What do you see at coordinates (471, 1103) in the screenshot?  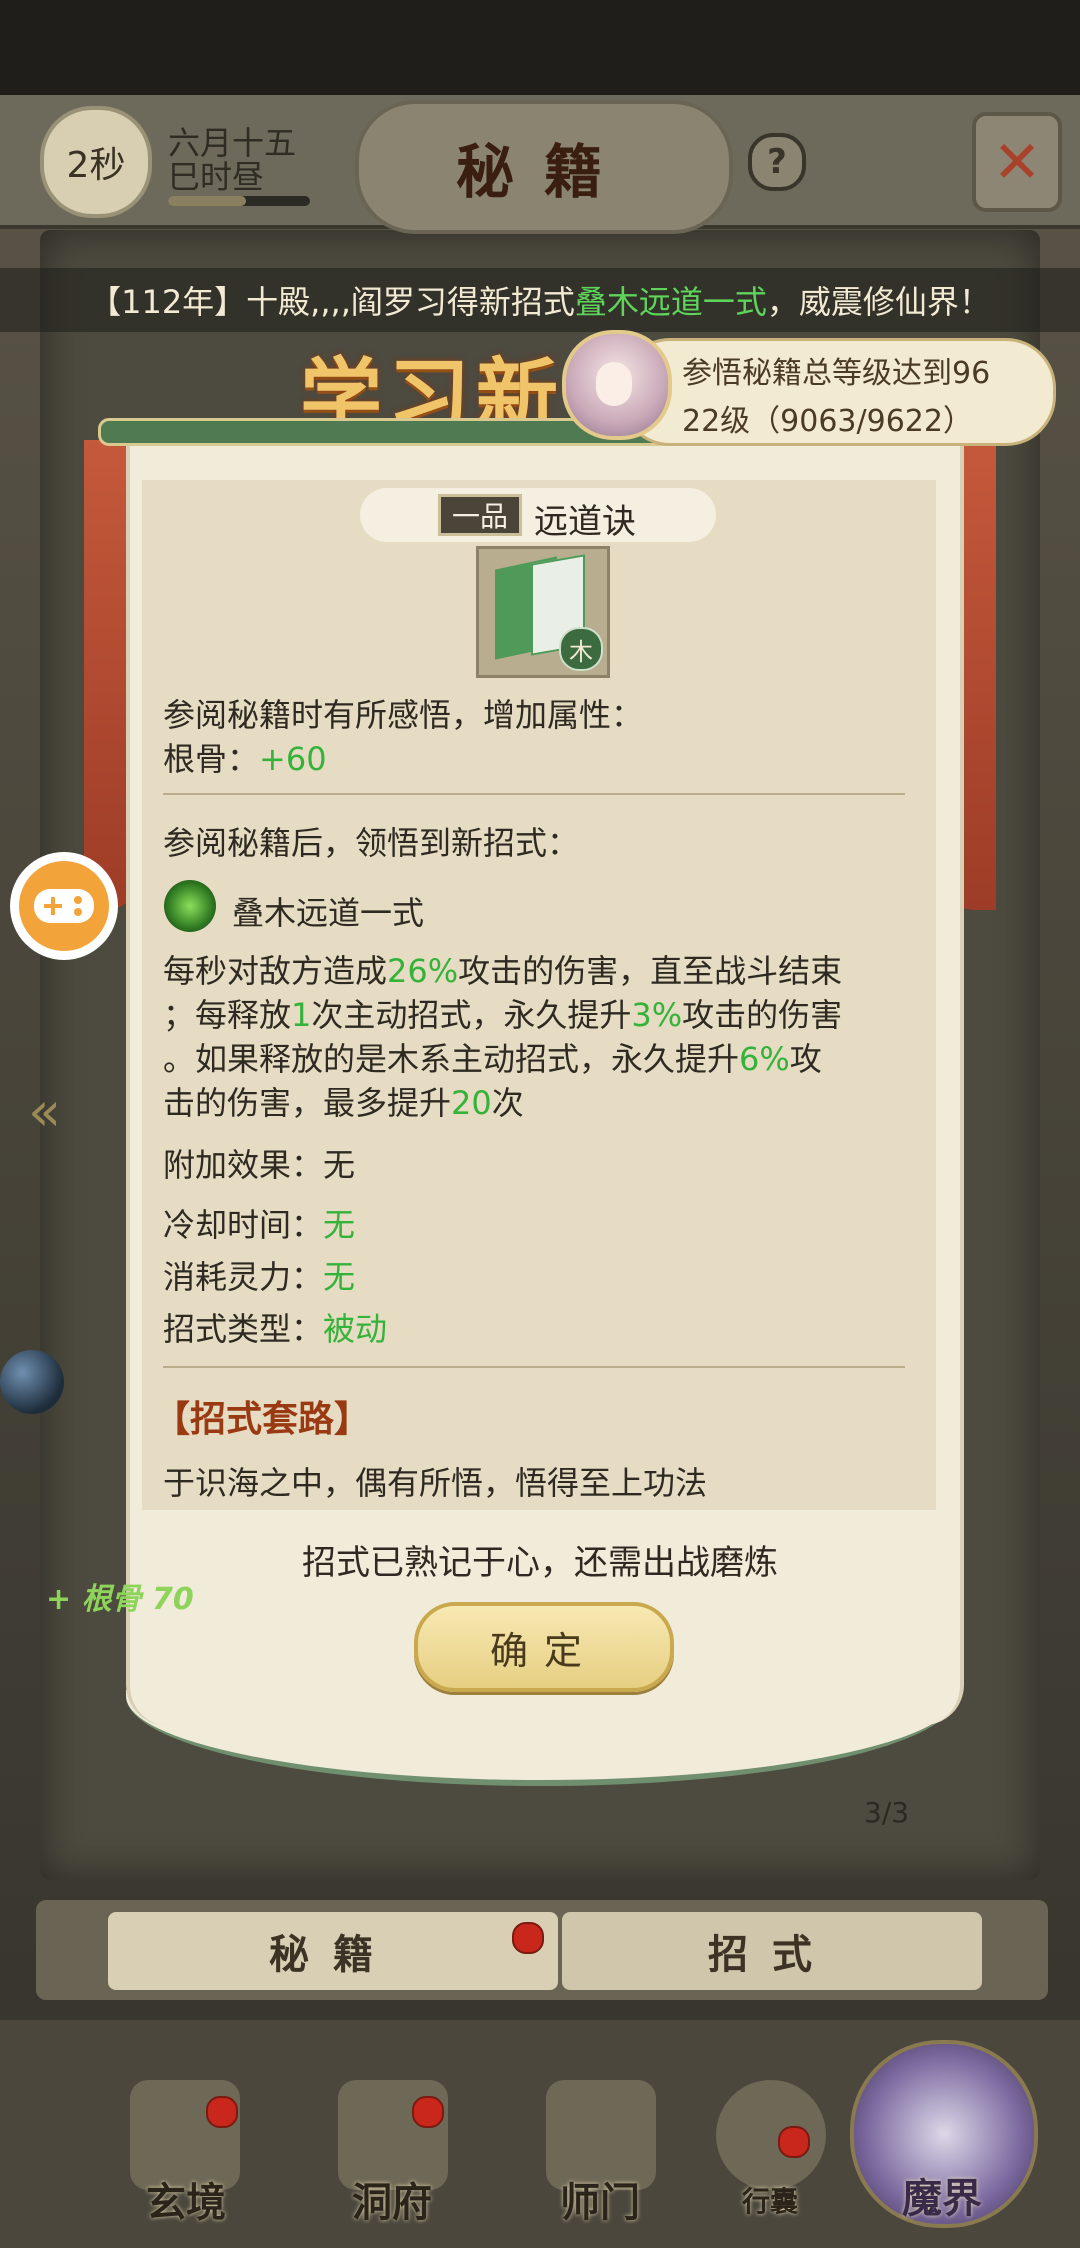 I see `desc-value: 20` at bounding box center [471, 1103].